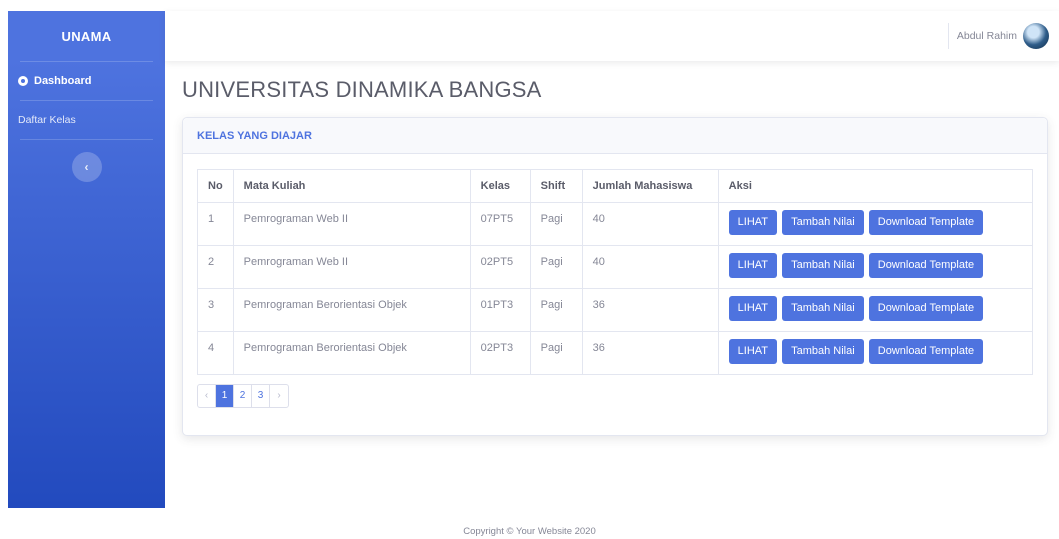 The image size is (1059, 539). Describe the element at coordinates (362, 89) in the screenshot. I see `page-title: UNIVERSITAS DINAMIKA BANGSA` at that location.